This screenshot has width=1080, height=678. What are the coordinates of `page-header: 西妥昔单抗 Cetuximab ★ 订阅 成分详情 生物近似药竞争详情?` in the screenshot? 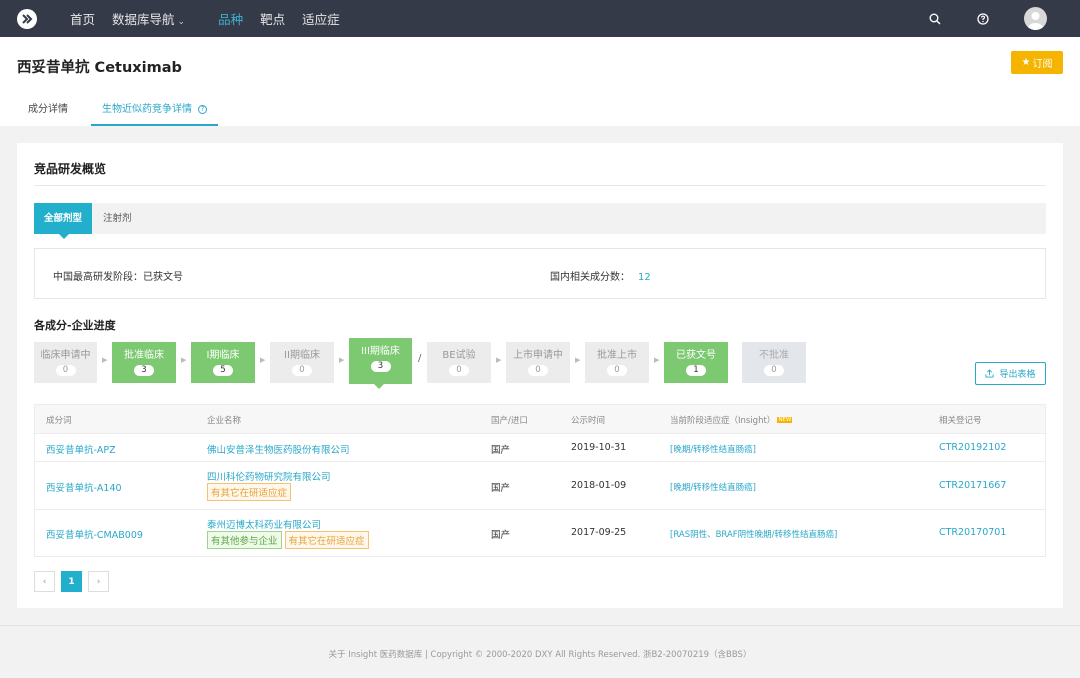 It's located at (540, 81).